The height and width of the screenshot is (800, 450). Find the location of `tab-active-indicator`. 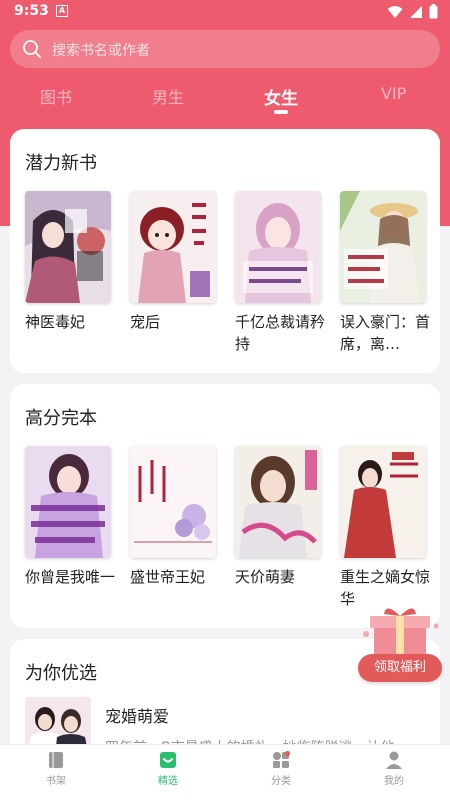

tab-active-indicator is located at coordinates (281, 112).